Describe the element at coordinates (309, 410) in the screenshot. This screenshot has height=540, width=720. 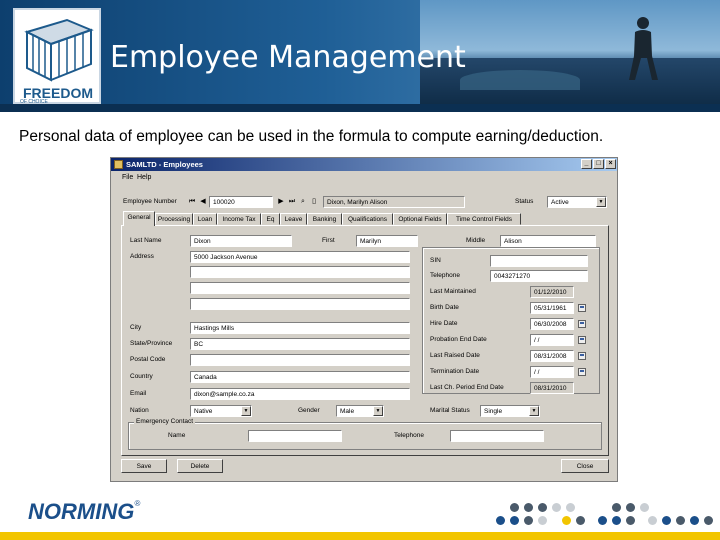
I see `gender-label: Gender` at that location.